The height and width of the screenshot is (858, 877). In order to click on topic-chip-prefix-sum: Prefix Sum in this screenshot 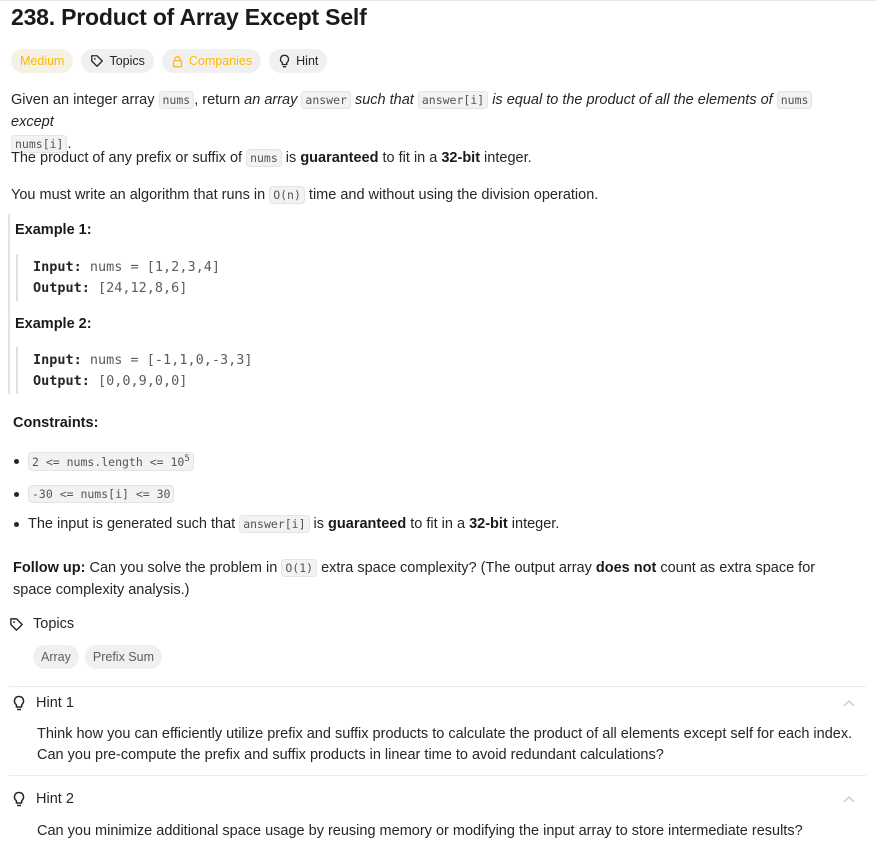, I will do `click(123, 657)`.